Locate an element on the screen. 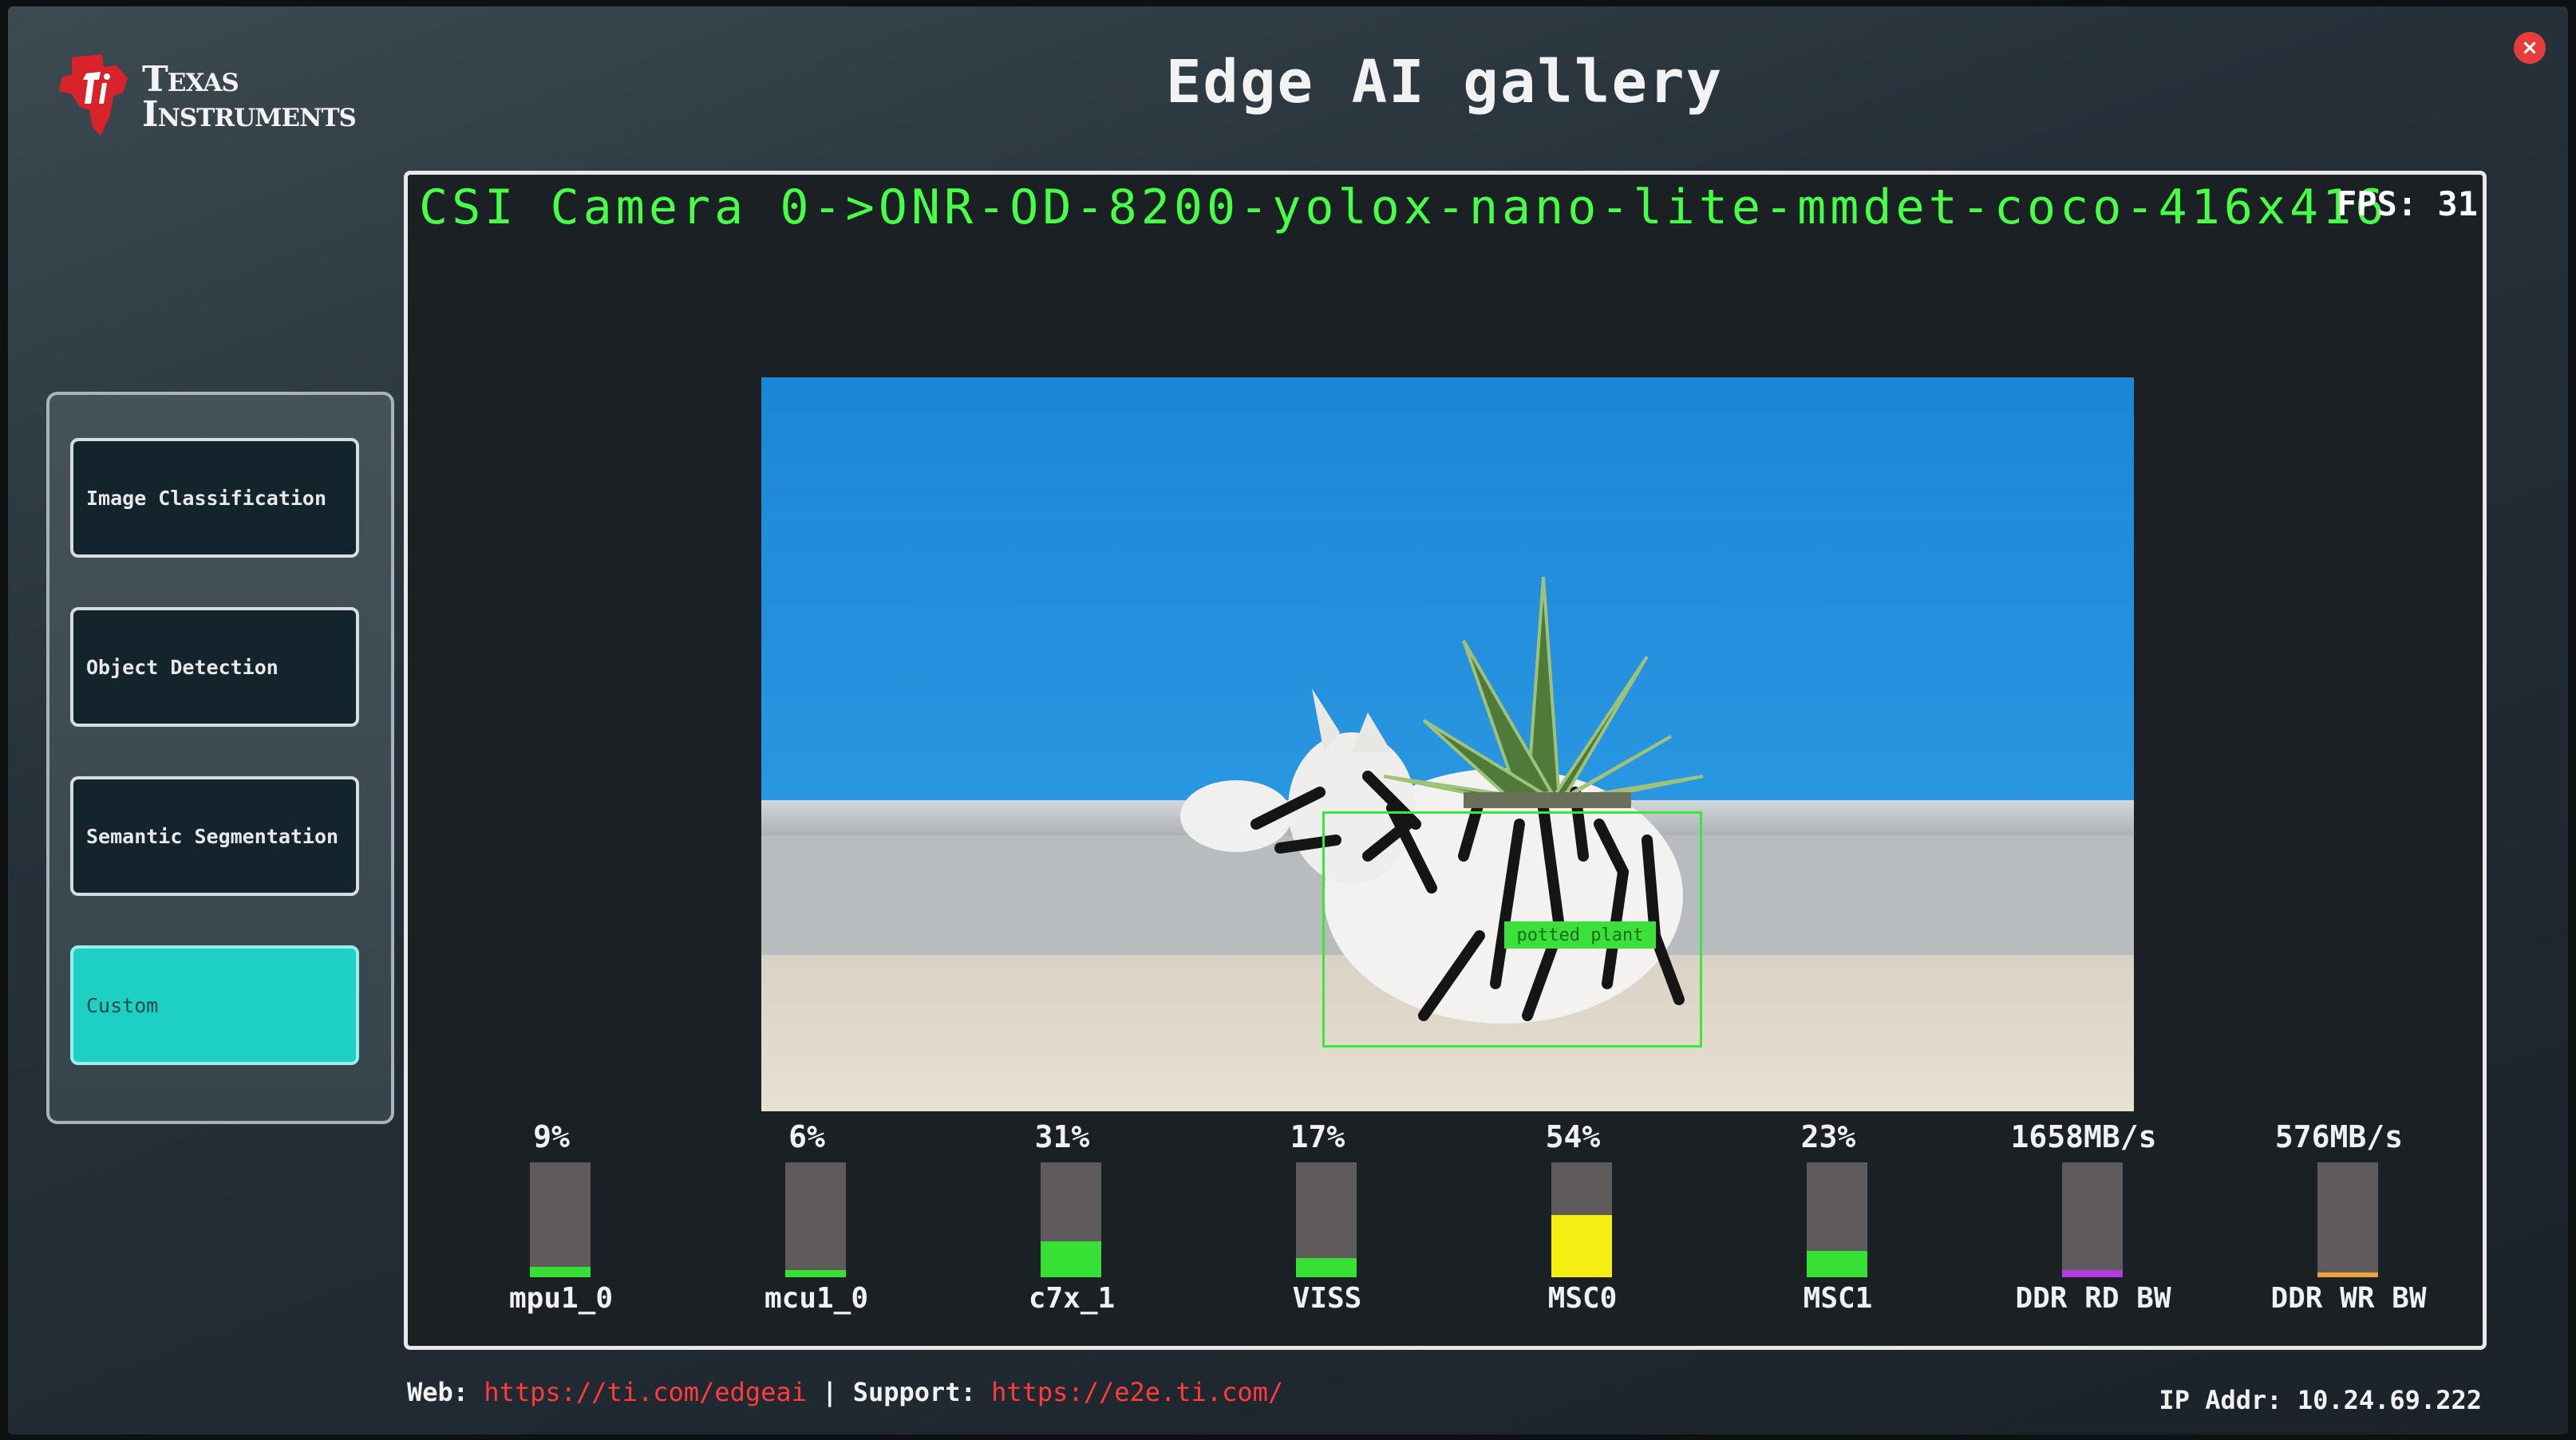 The width and height of the screenshot is (2576, 1440). stat-msc0: 54% MSC0 is located at coordinates (1573, 1223).